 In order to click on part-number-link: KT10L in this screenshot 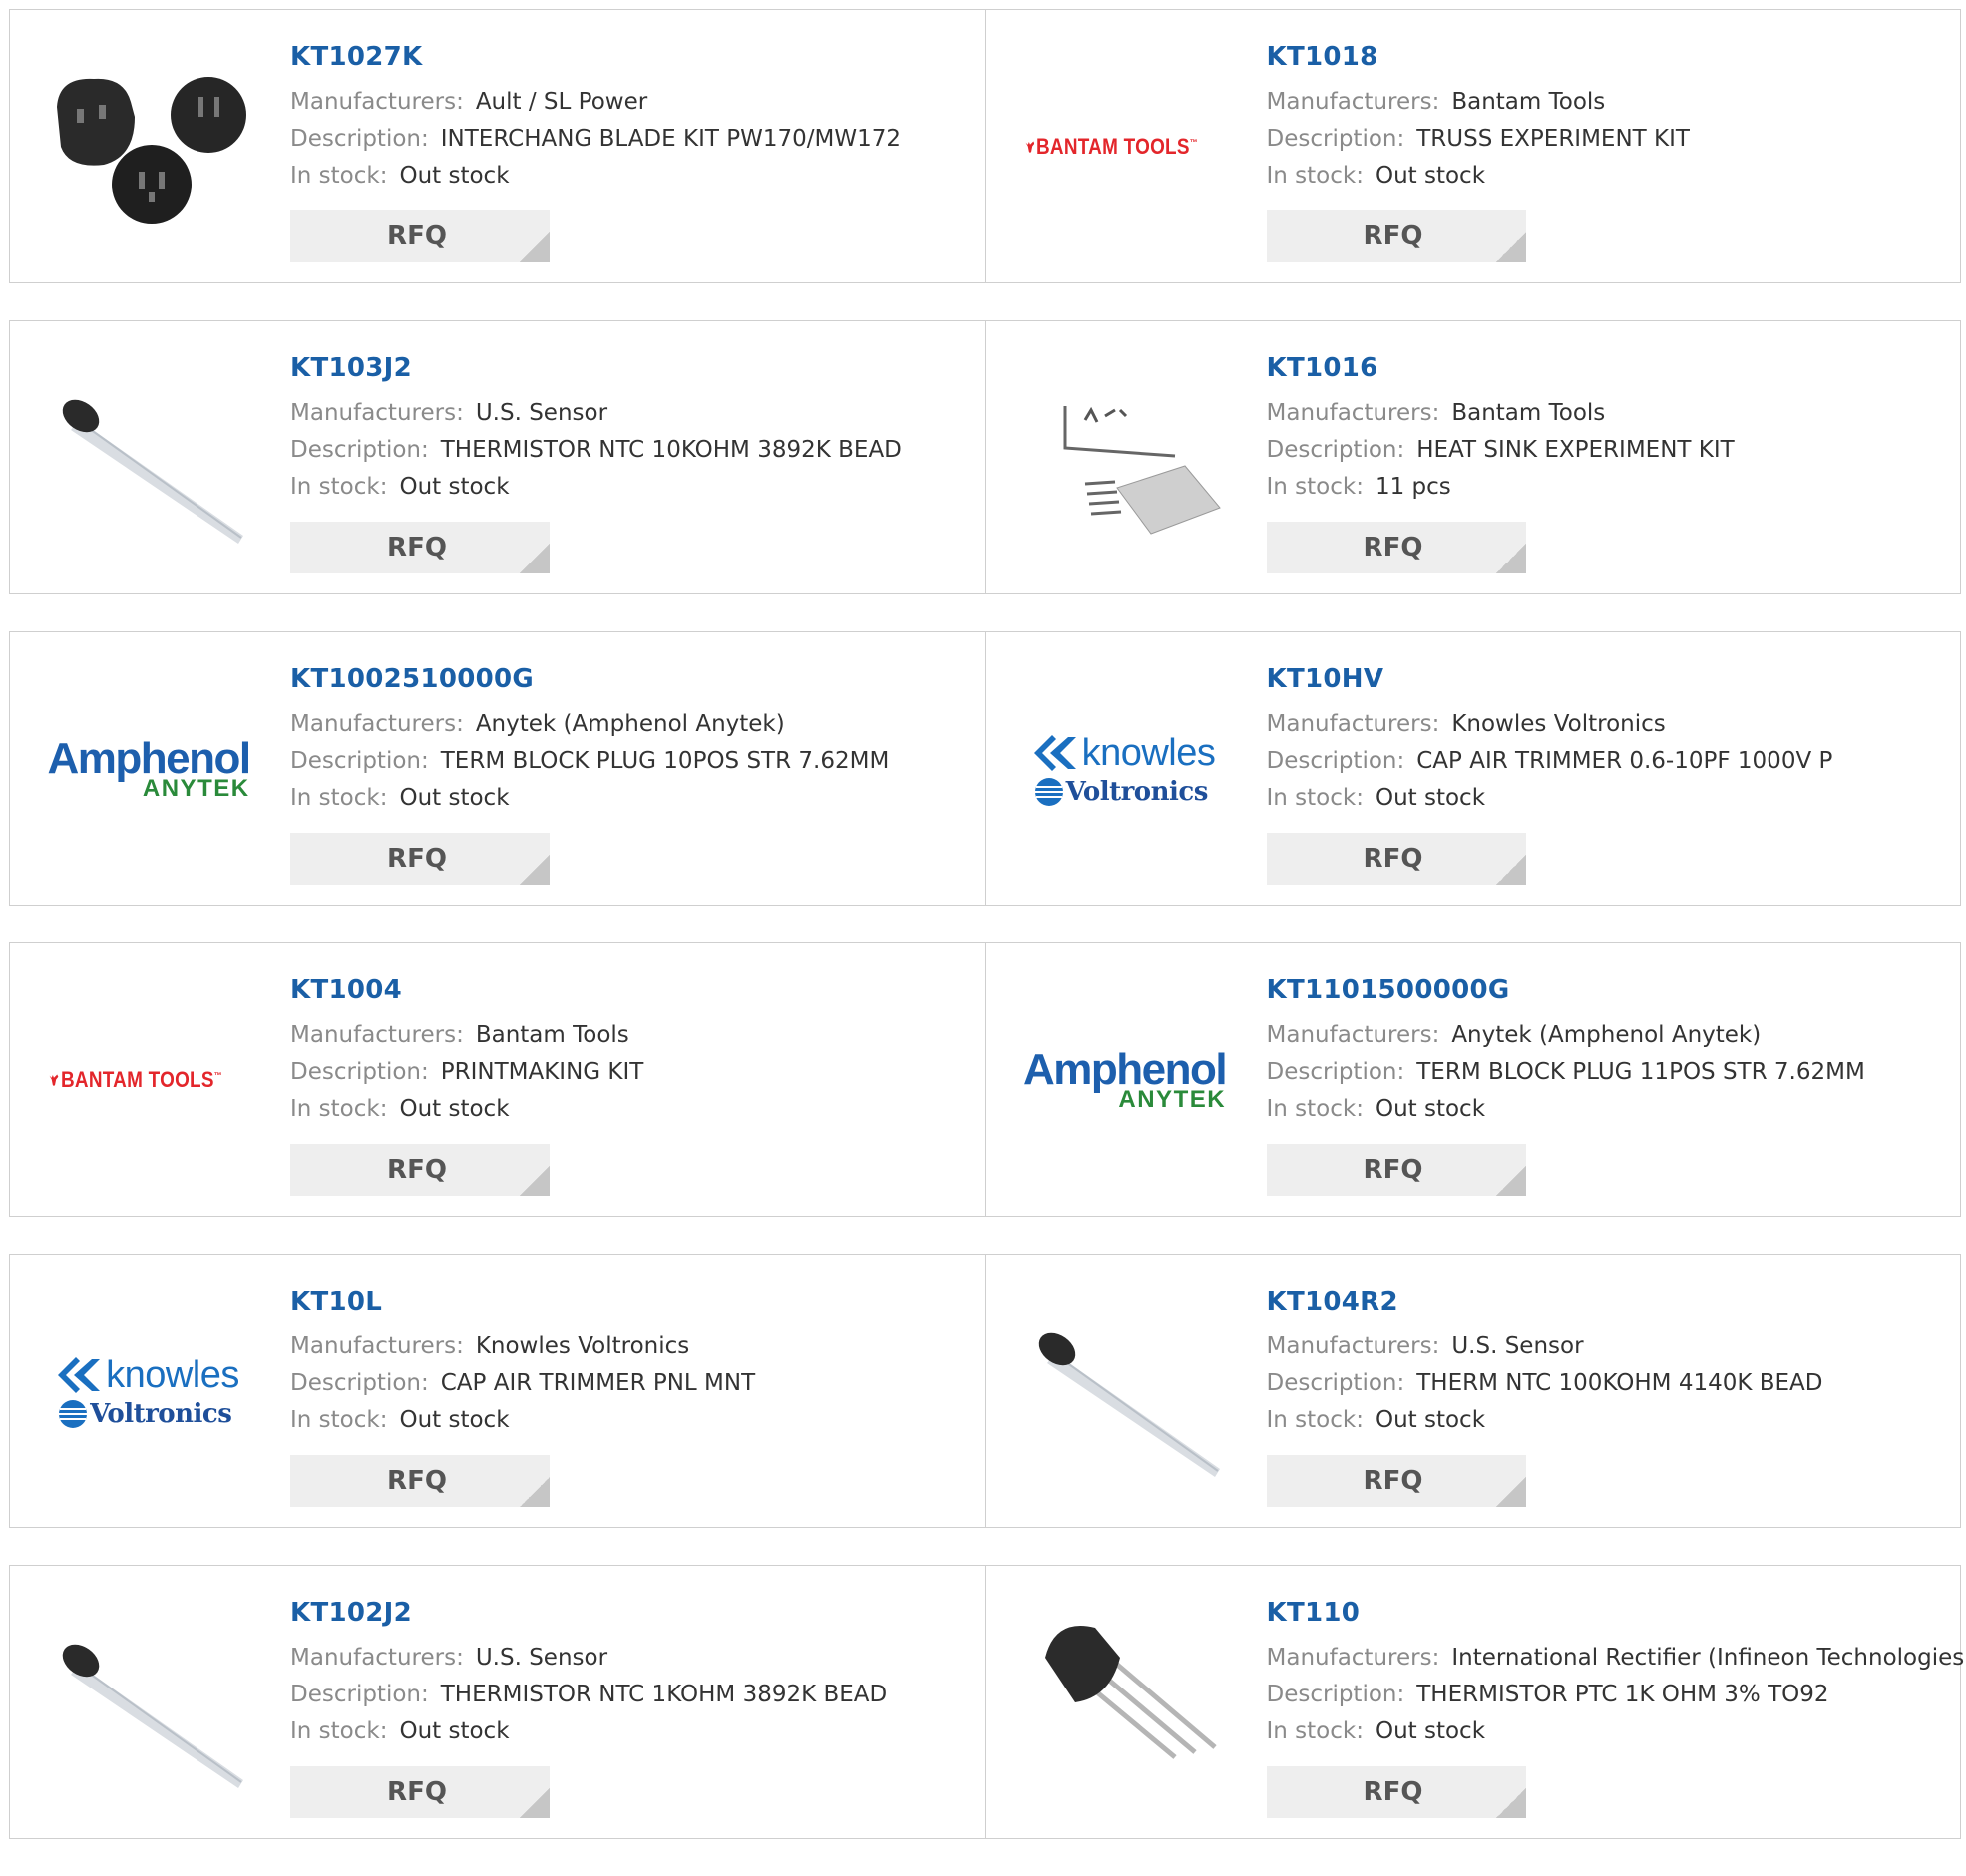, I will do `click(628, 1301)`.